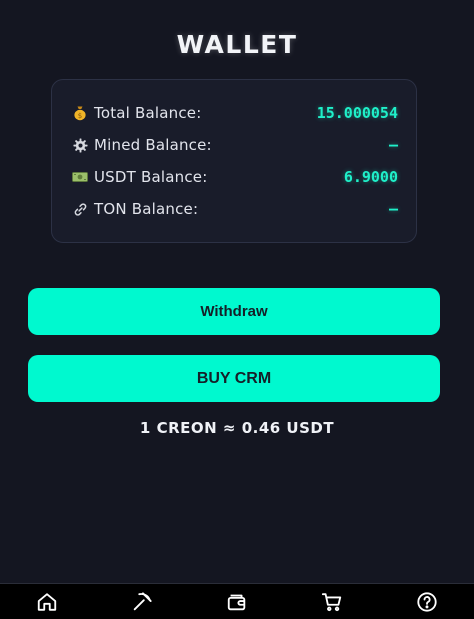 The width and height of the screenshot is (474, 619). Describe the element at coordinates (370, 177) in the screenshot. I see `usdt-balance-value: 6.9000` at that location.